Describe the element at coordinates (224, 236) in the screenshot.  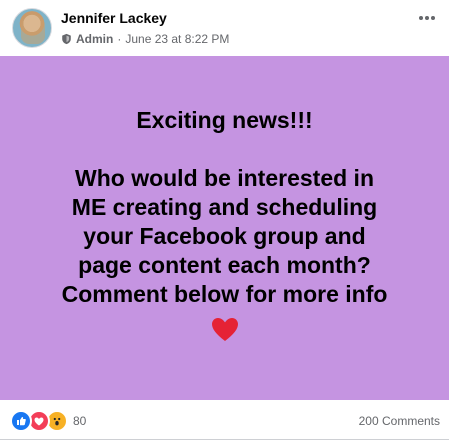
I see `post-body-line: your Facebook group and` at that location.